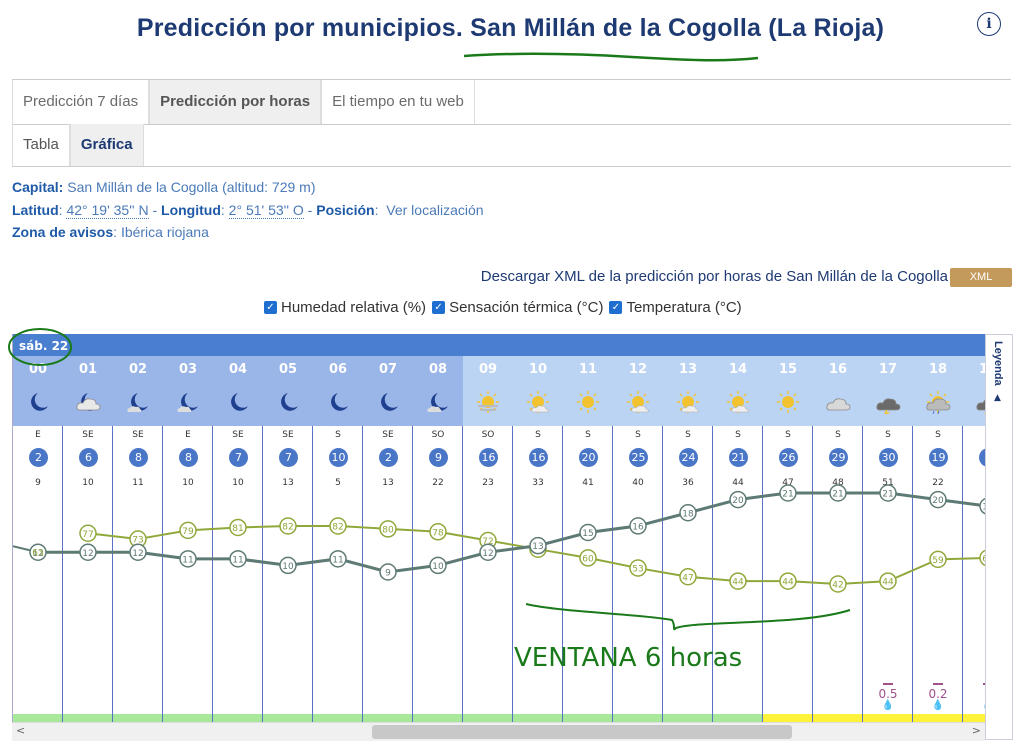 The image size is (1021, 752). I want to click on humidity-first-label: 63, so click(37, 553).